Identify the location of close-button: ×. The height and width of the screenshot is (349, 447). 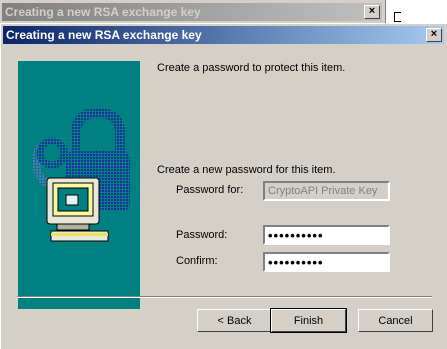
(434, 35).